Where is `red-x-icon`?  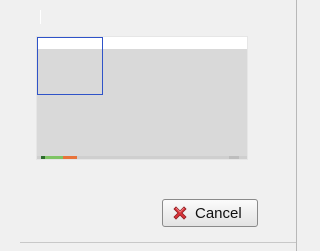
red-x-icon is located at coordinates (180, 213).